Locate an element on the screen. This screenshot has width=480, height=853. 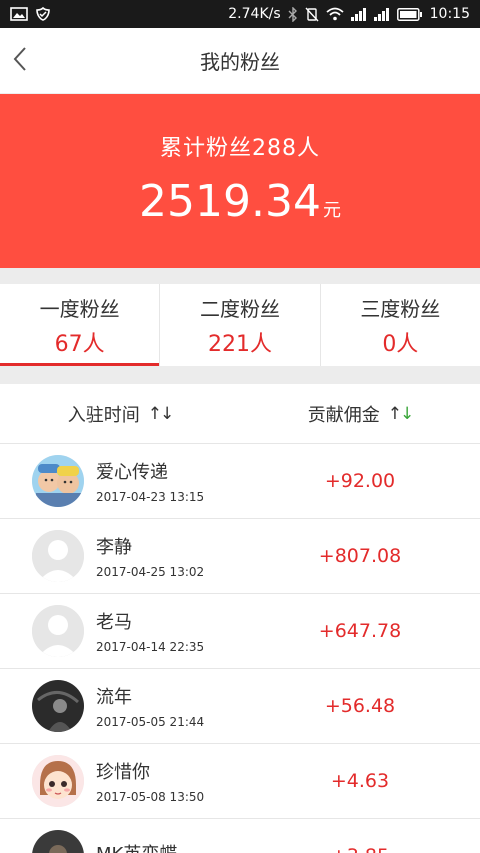
tab-count: 67人 is located at coordinates (79, 344).